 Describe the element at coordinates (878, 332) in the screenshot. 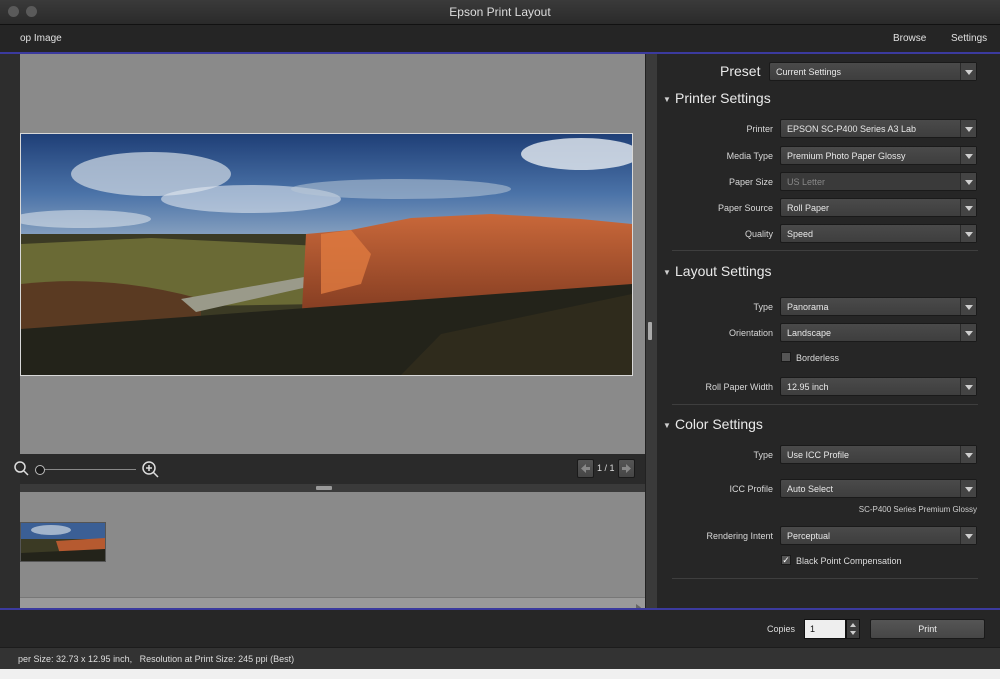

I see `orientation-dropdown: Landscape` at that location.